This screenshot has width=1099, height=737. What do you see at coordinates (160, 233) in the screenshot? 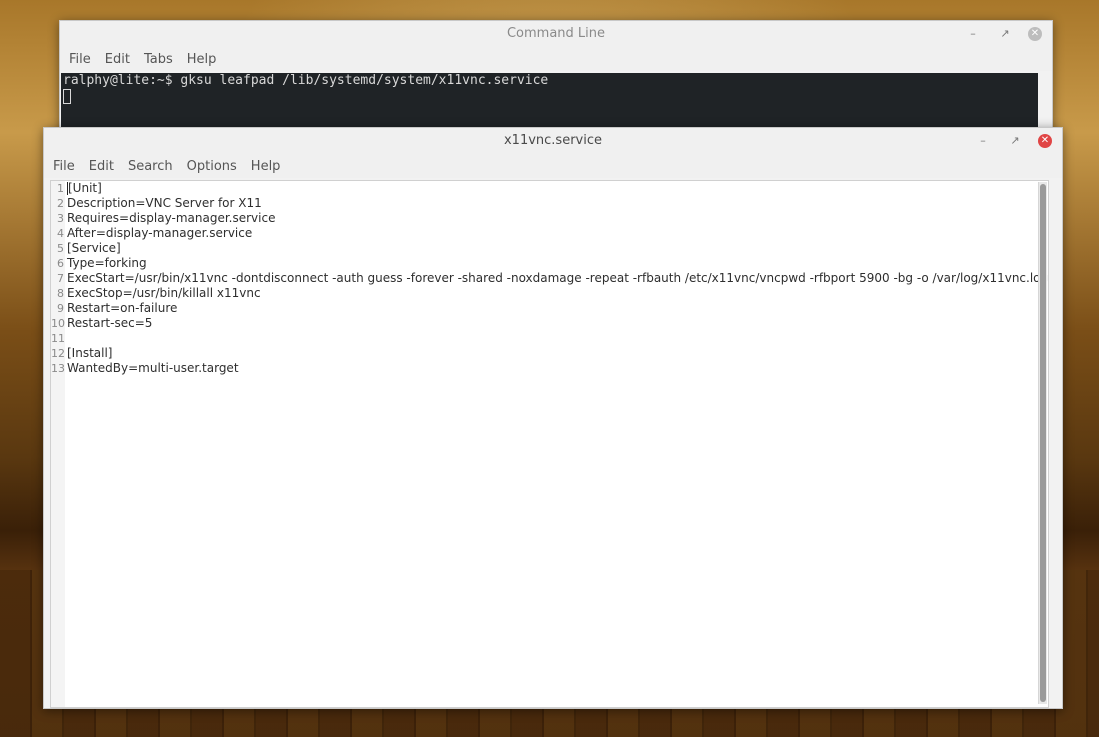
I see `code-line: After=display-manager.service` at bounding box center [160, 233].